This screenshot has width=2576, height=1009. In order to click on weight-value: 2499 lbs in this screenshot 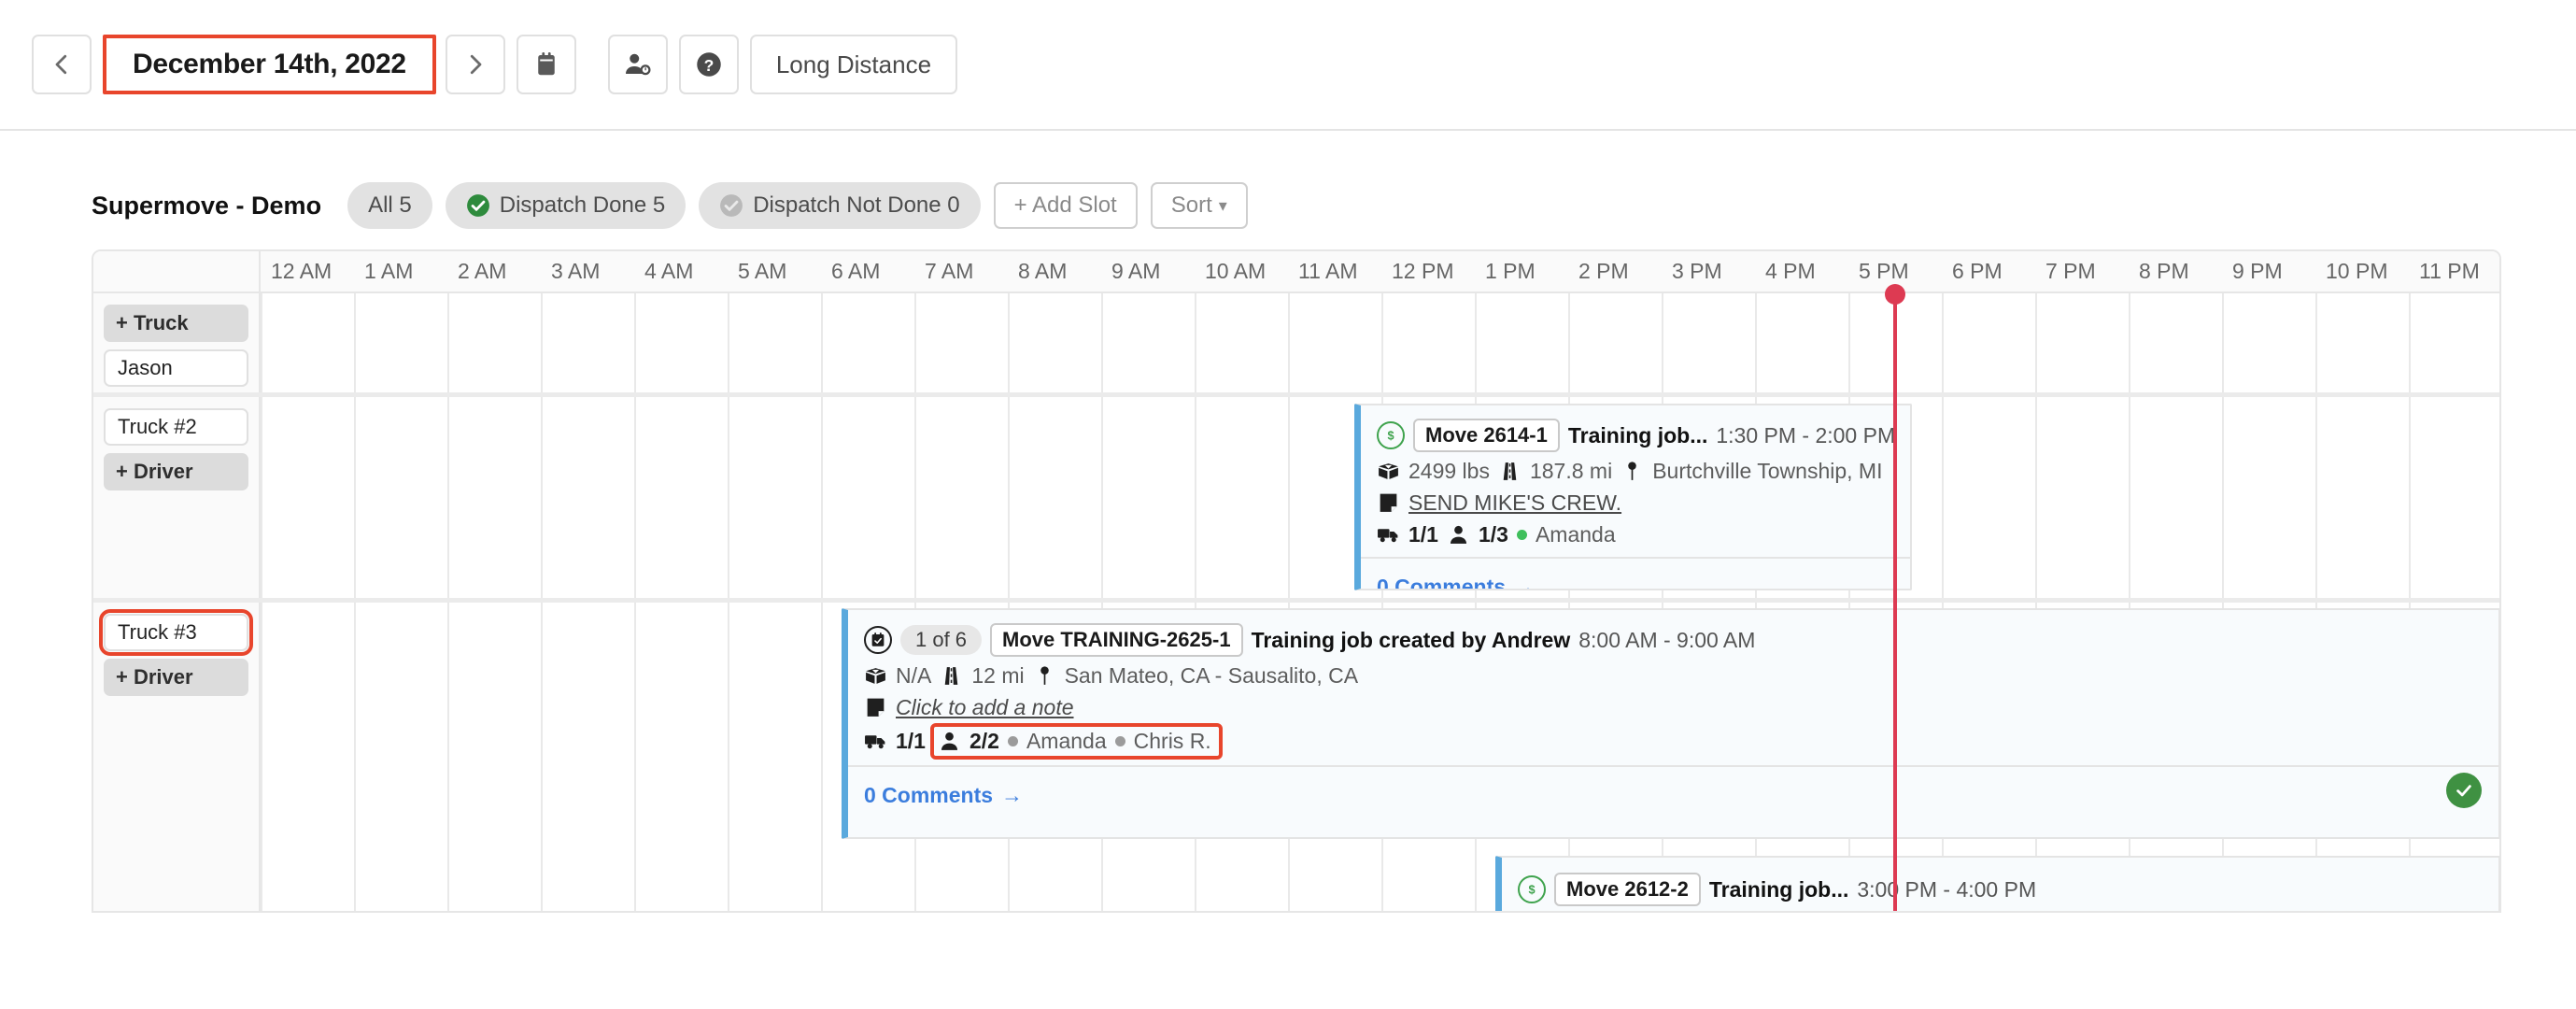, I will do `click(1449, 471)`.